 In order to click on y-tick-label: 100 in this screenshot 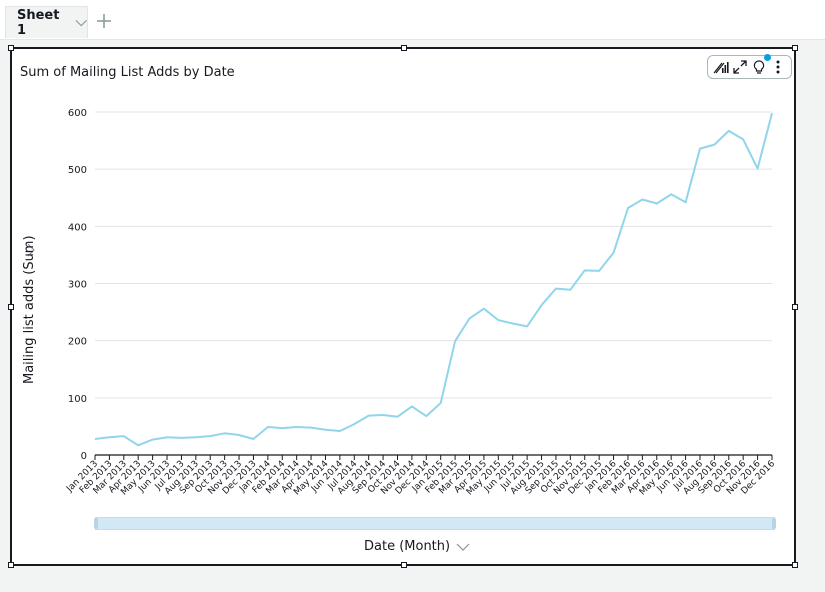, I will do `click(77, 399)`.